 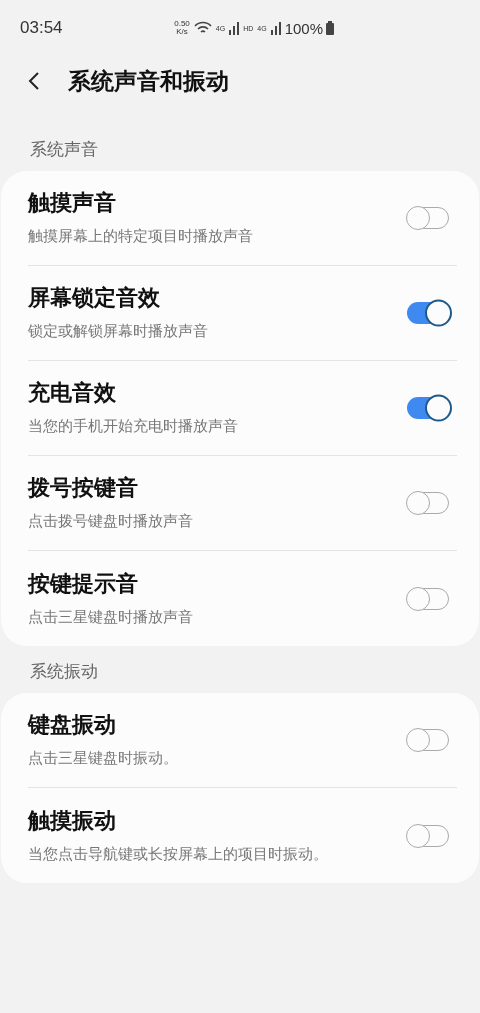 I want to click on page-title: 系统声音和振动, so click(x=148, y=80).